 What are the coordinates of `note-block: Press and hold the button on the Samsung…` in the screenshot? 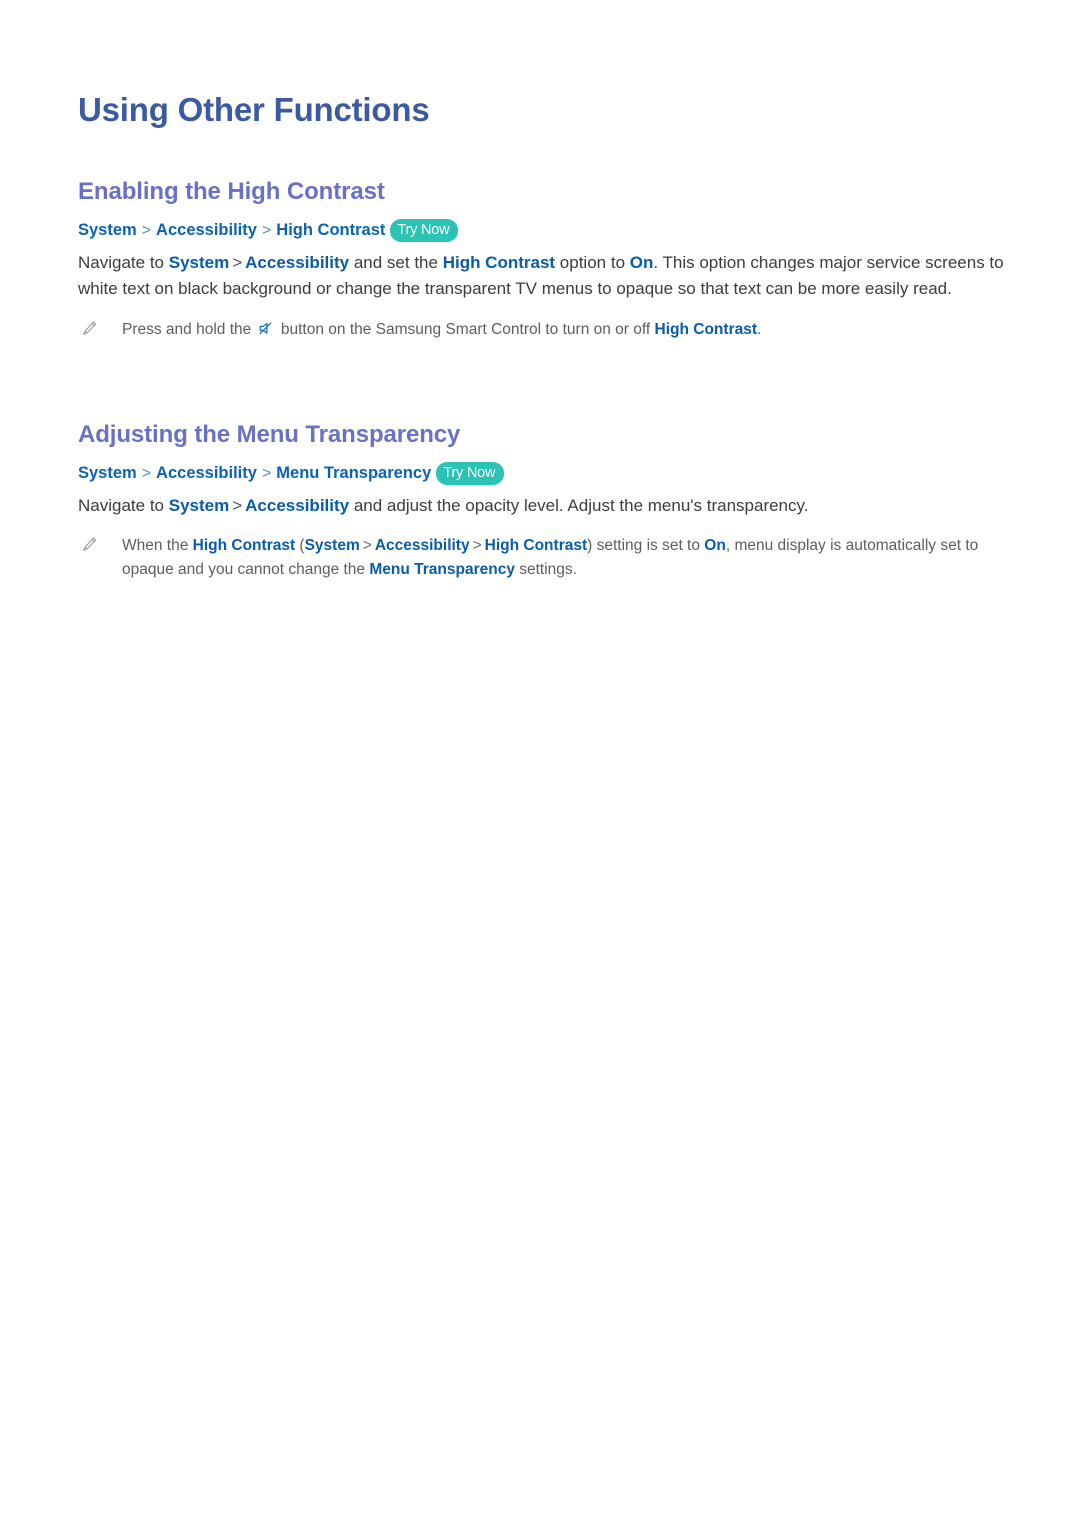 It's located at (543, 330).